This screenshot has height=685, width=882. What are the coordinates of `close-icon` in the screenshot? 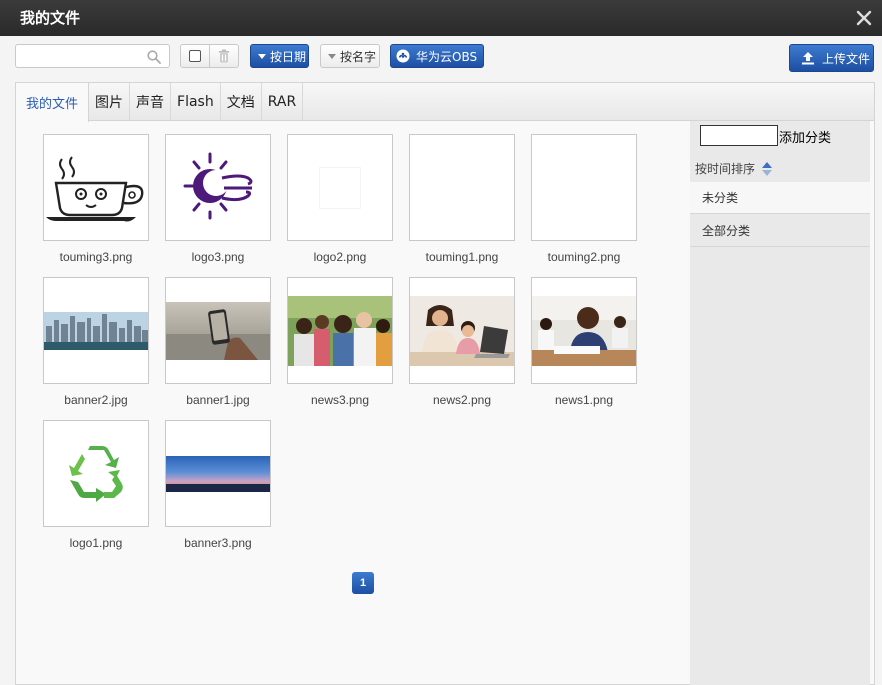 It's located at (864, 18).